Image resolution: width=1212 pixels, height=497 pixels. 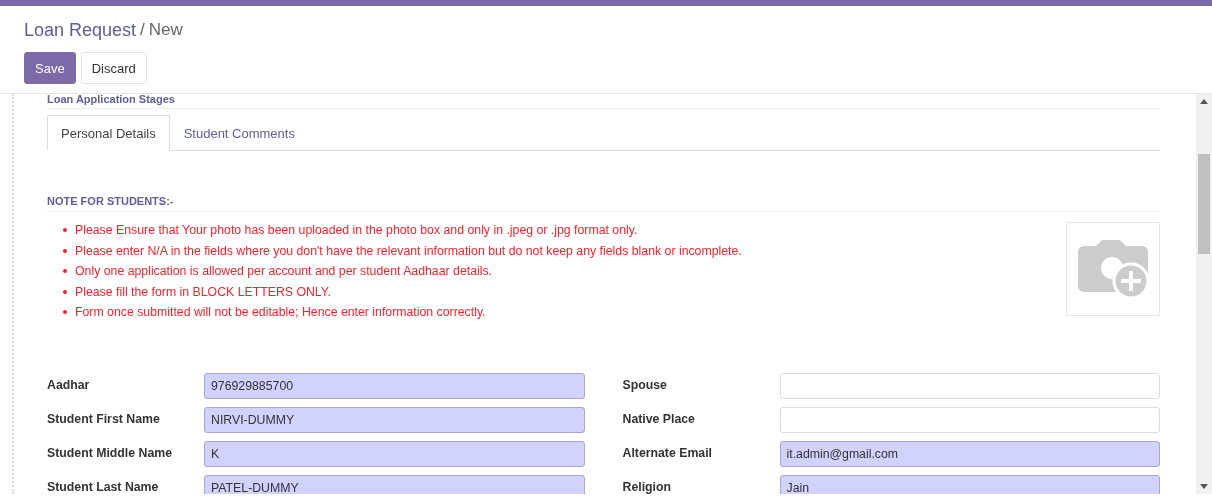 What do you see at coordinates (408, 251) in the screenshot?
I see `note-item: Please enter N/A in the fields where you don't have the relevant information but do not keep any fields blank or incomplete.` at bounding box center [408, 251].